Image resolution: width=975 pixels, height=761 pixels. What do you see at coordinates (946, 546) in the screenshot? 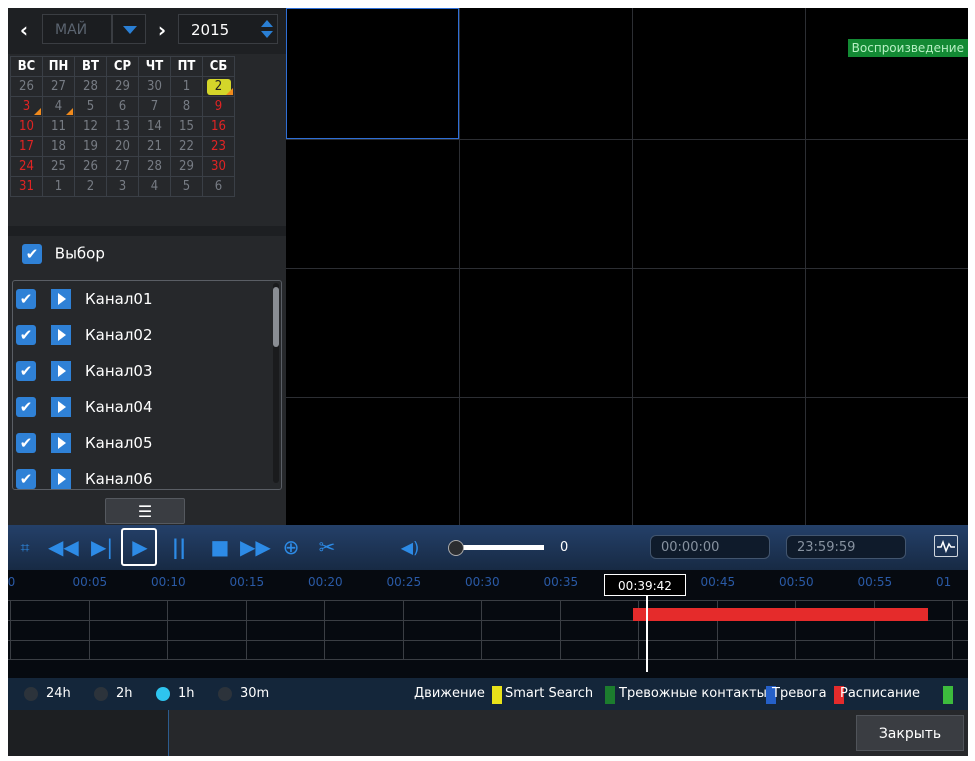
I see `waveform-icon` at bounding box center [946, 546].